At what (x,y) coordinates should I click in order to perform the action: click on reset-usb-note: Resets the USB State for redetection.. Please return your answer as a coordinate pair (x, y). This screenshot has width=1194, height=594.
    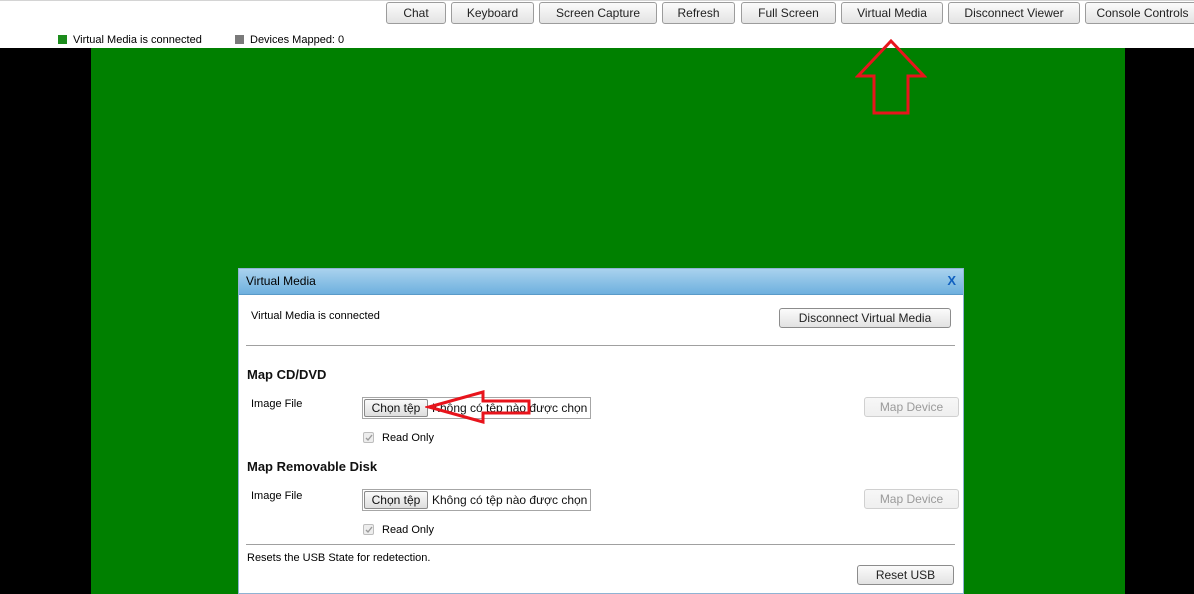
    Looking at the image, I should click on (339, 558).